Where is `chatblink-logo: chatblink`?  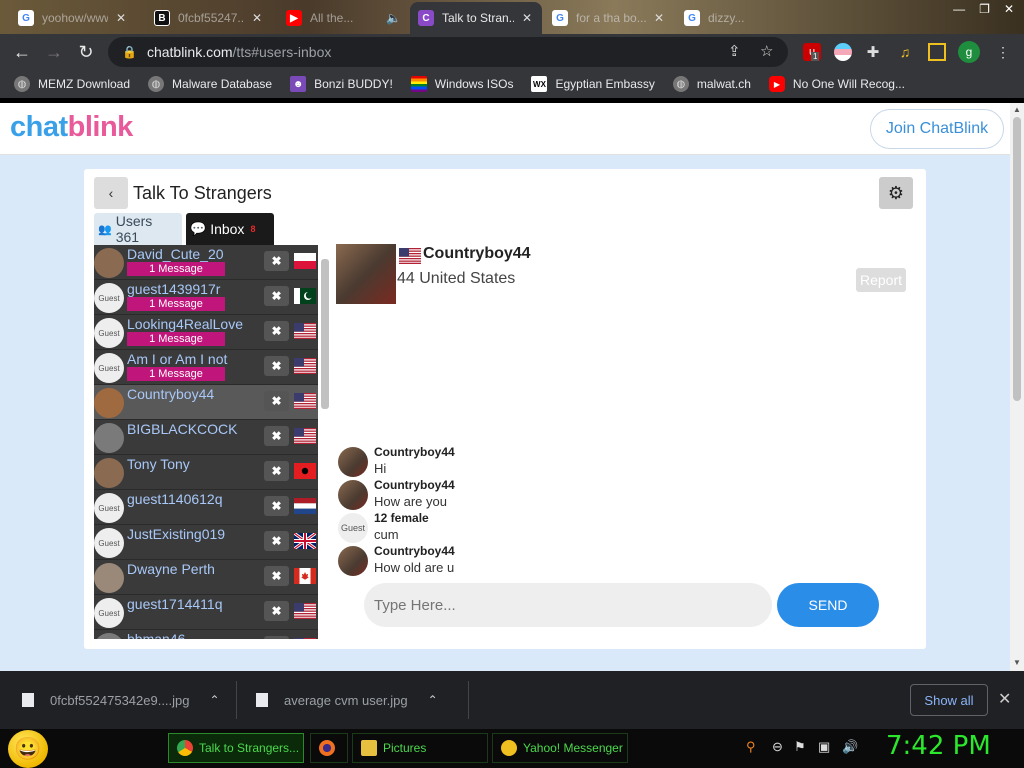
chatblink-logo: chatblink is located at coordinates (71, 127).